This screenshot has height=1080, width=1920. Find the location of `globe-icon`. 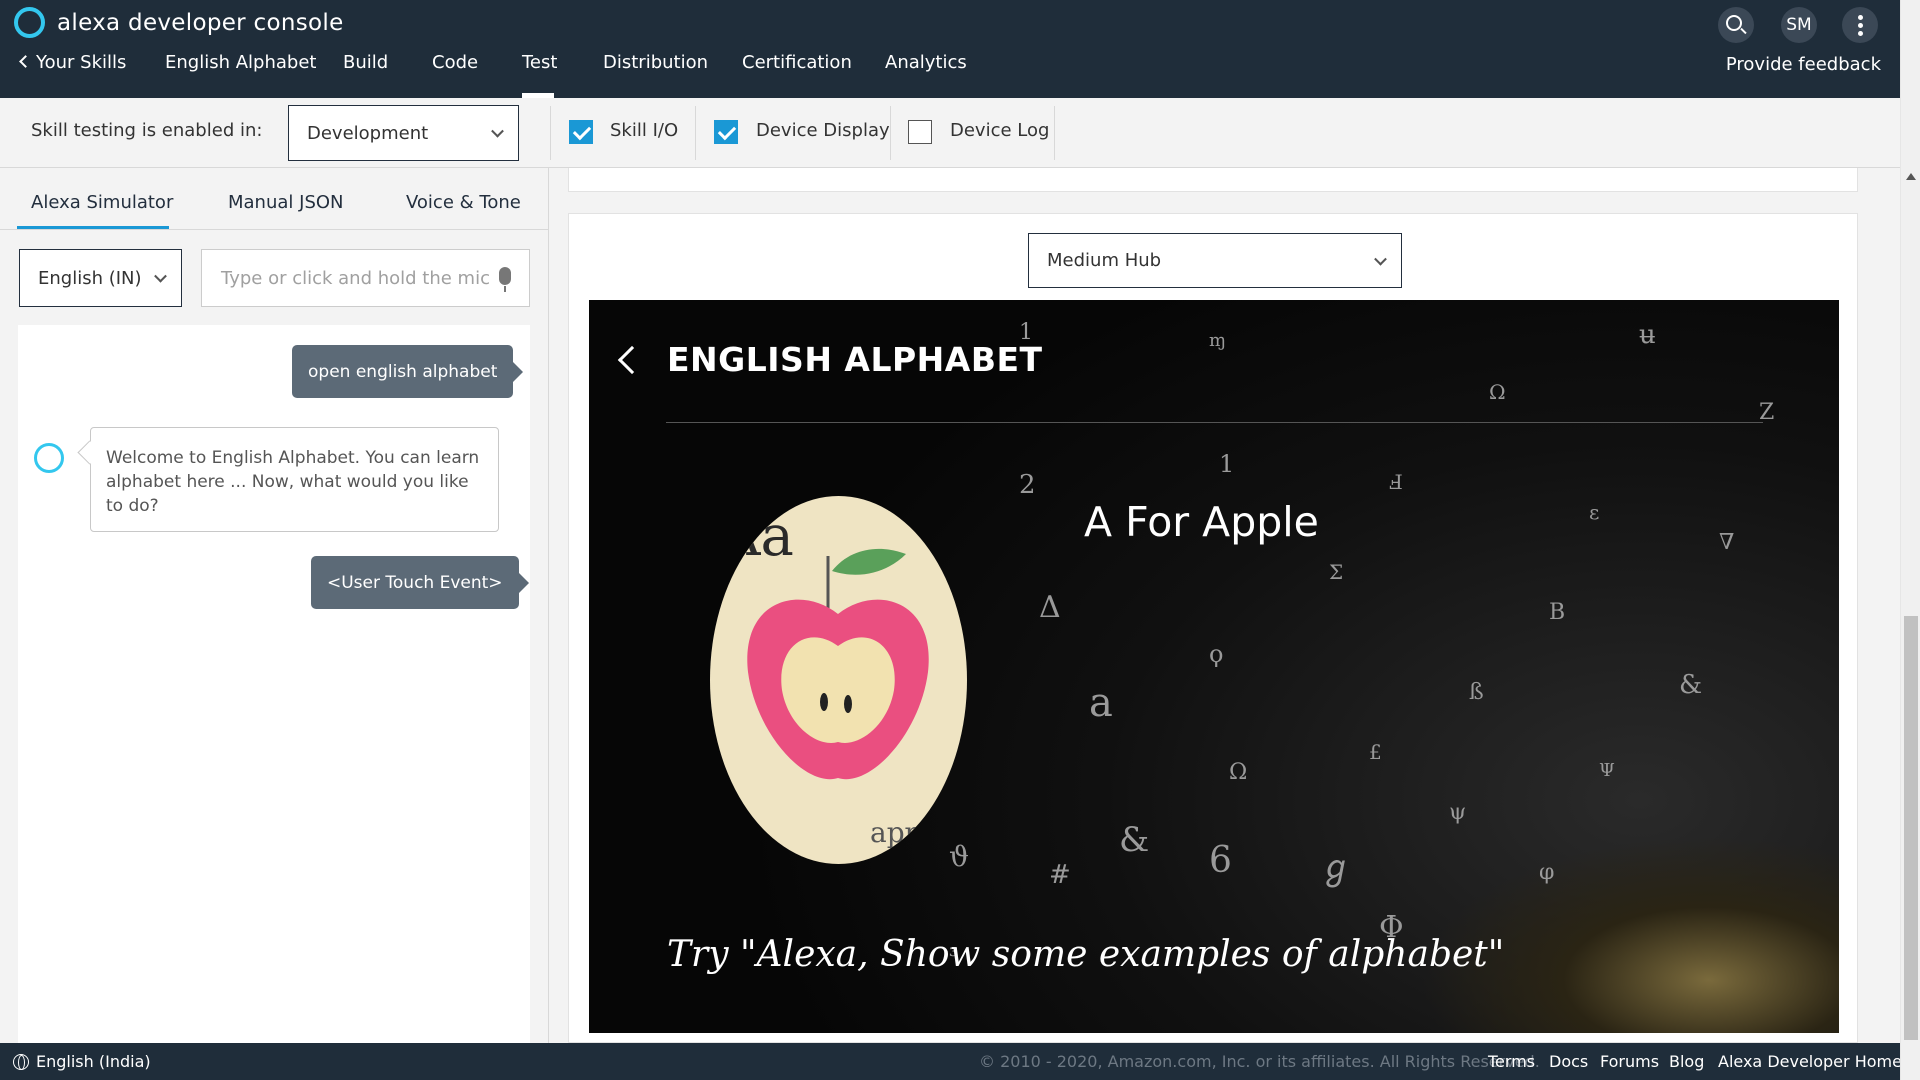

globe-icon is located at coordinates (21, 1062).